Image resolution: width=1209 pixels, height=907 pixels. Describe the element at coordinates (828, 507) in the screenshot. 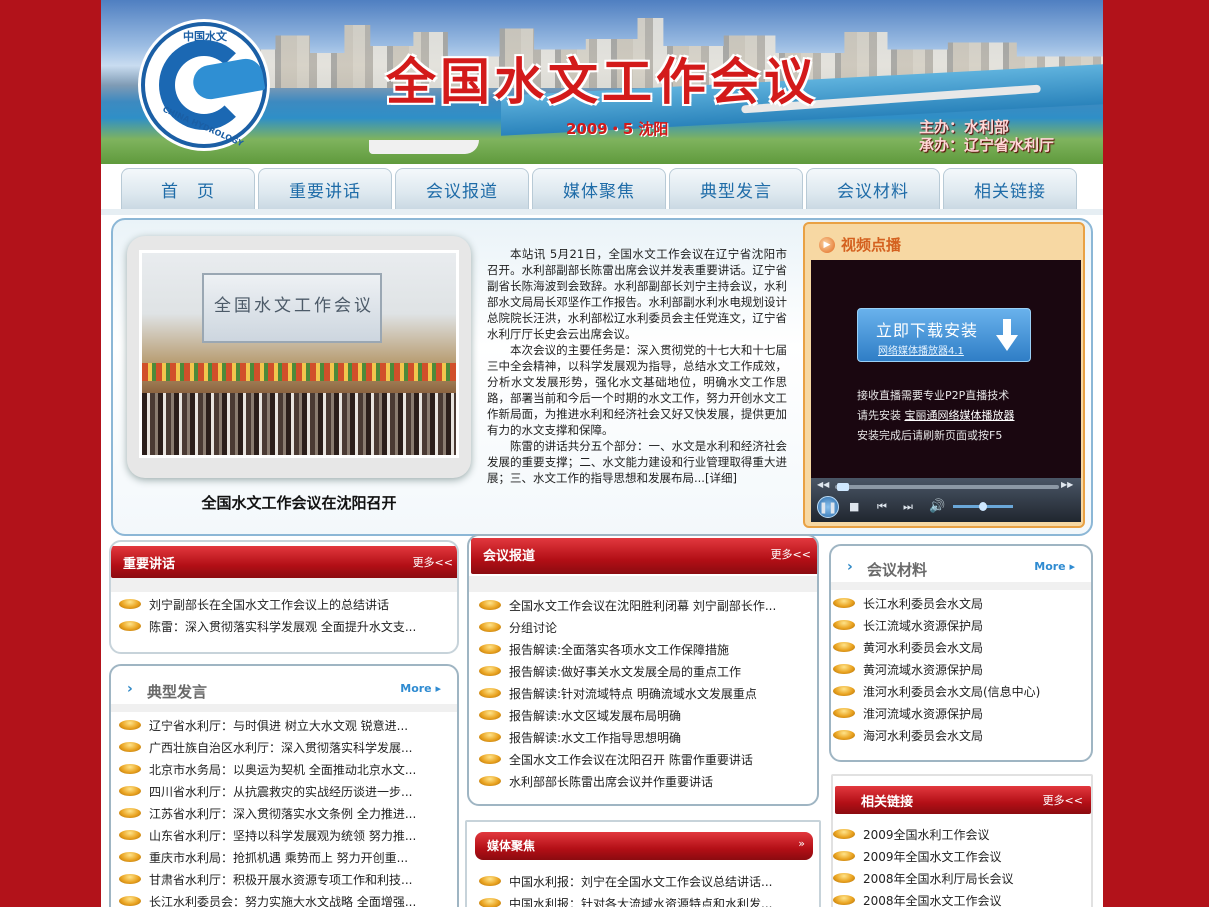

I see `pause-button: ❚❚` at that location.